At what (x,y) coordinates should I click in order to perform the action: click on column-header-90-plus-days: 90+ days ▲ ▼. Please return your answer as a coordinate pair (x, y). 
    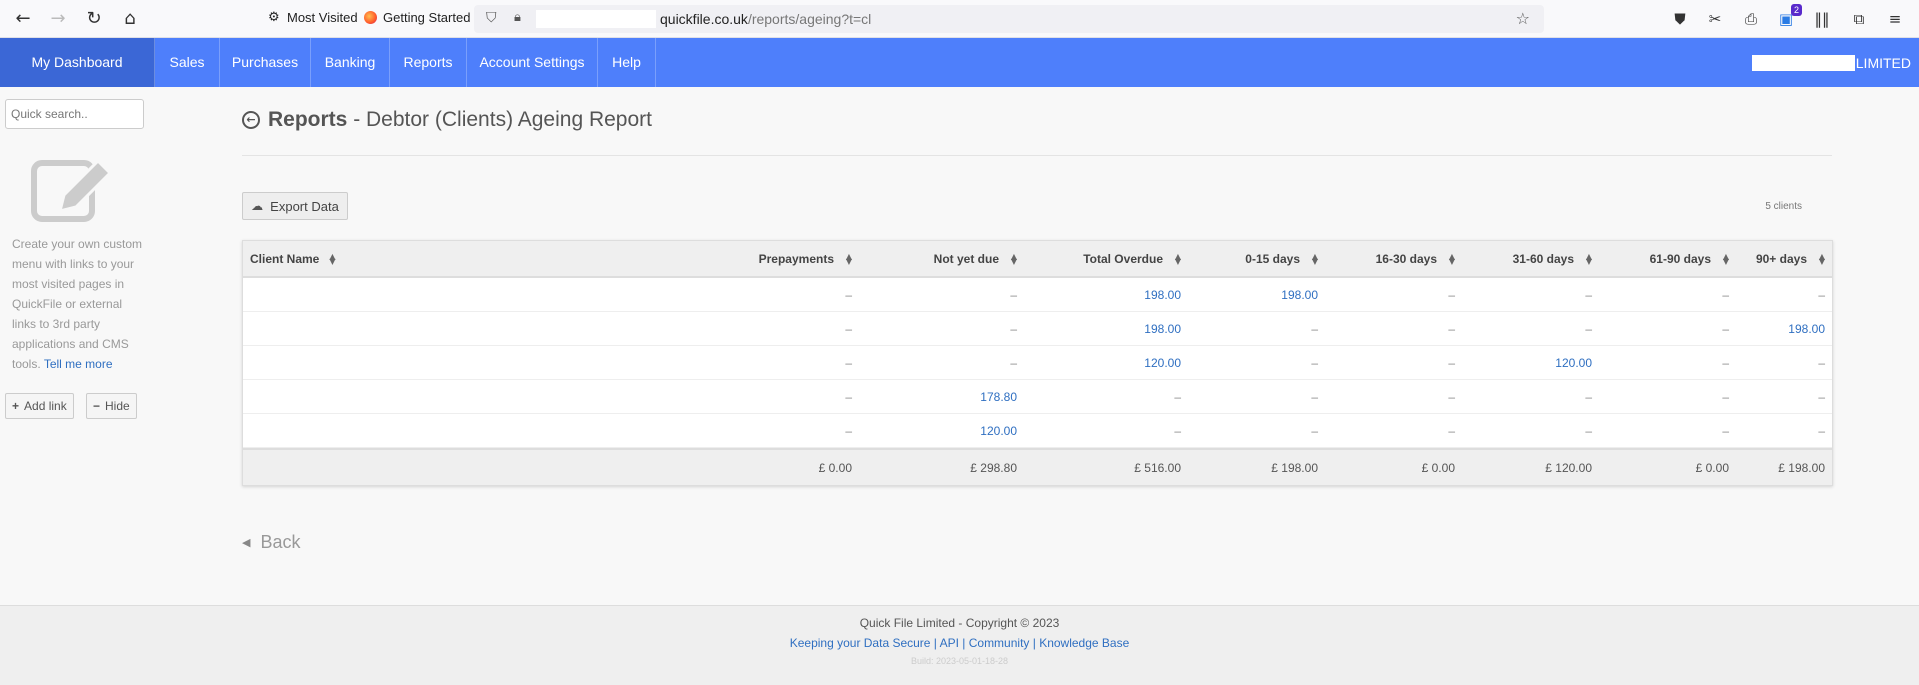
    Looking at the image, I should click on (1784, 259).